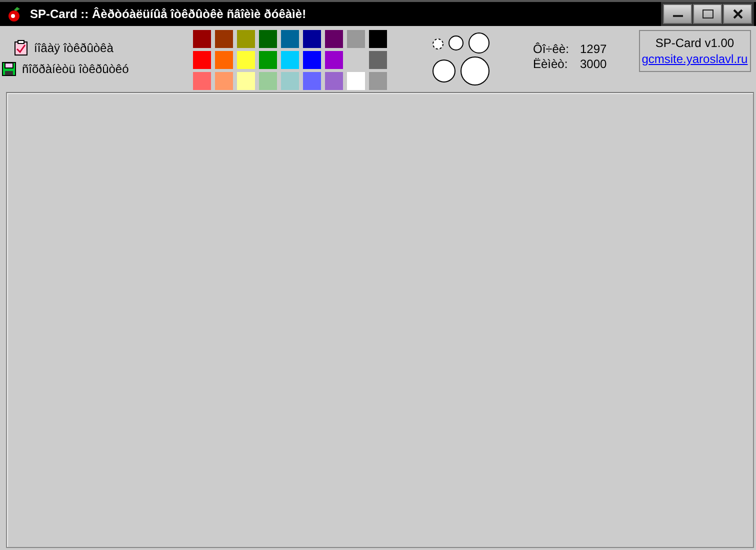 The height and width of the screenshot is (550, 756). Describe the element at coordinates (168, 14) in the screenshot. I see `window-title: SP-Card :: Âèðòóàëüíûå îòêðûòêè ñâîèìè ðóêàìè!` at that location.